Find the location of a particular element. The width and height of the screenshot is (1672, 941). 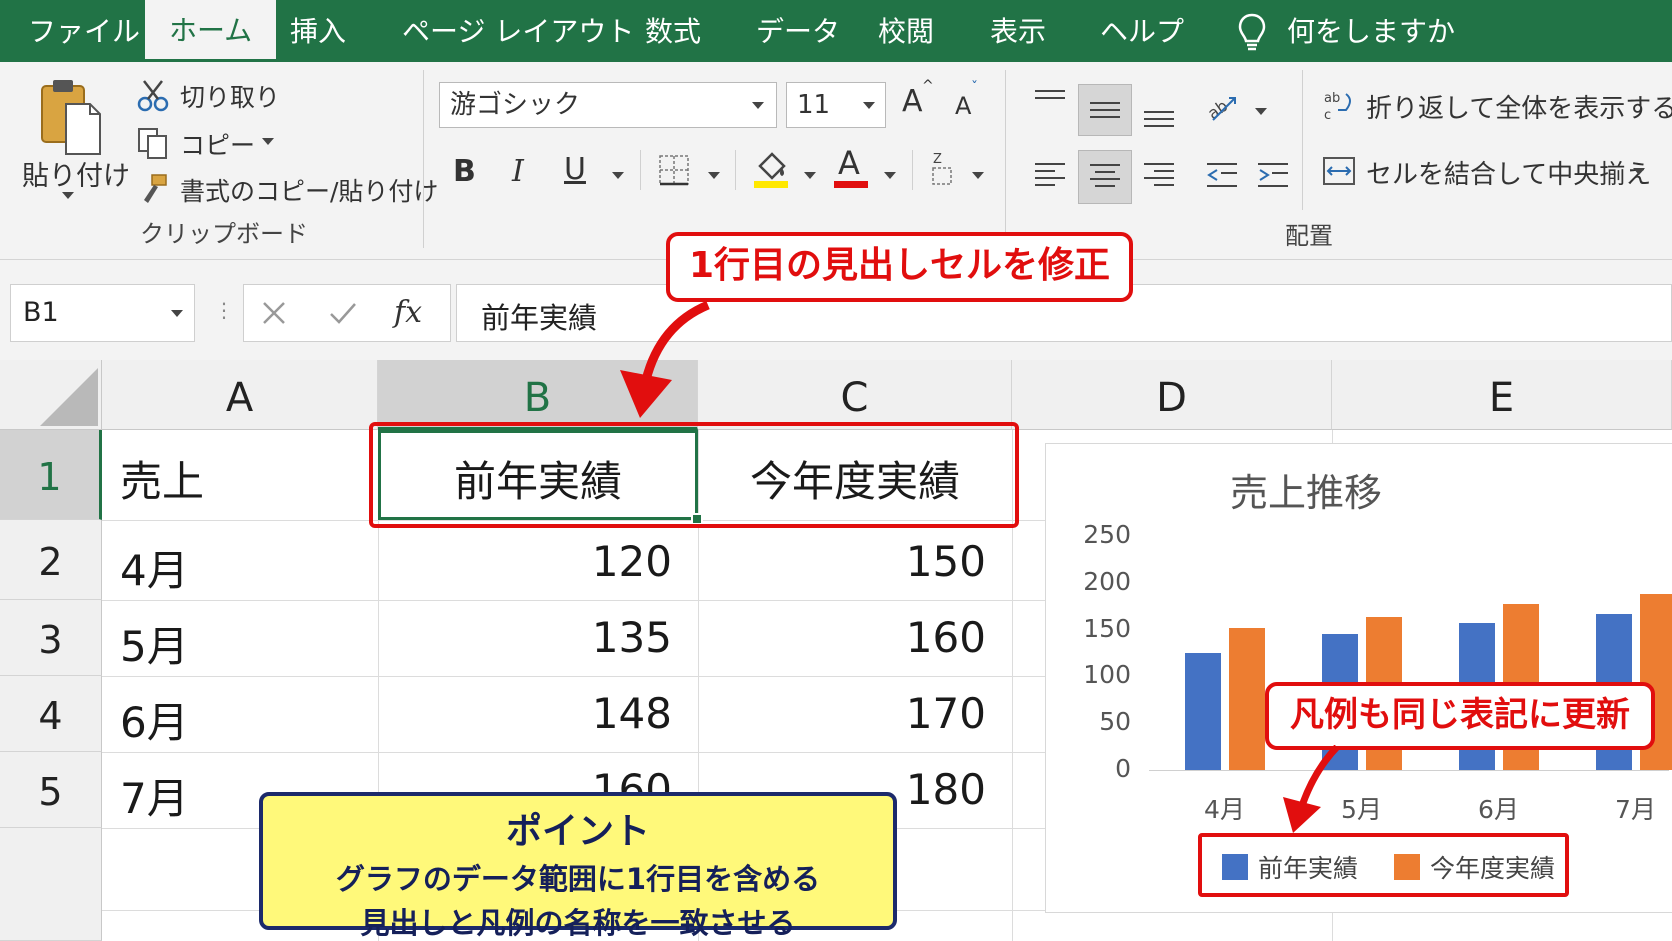

align-right-icon is located at coordinates (1159, 176).